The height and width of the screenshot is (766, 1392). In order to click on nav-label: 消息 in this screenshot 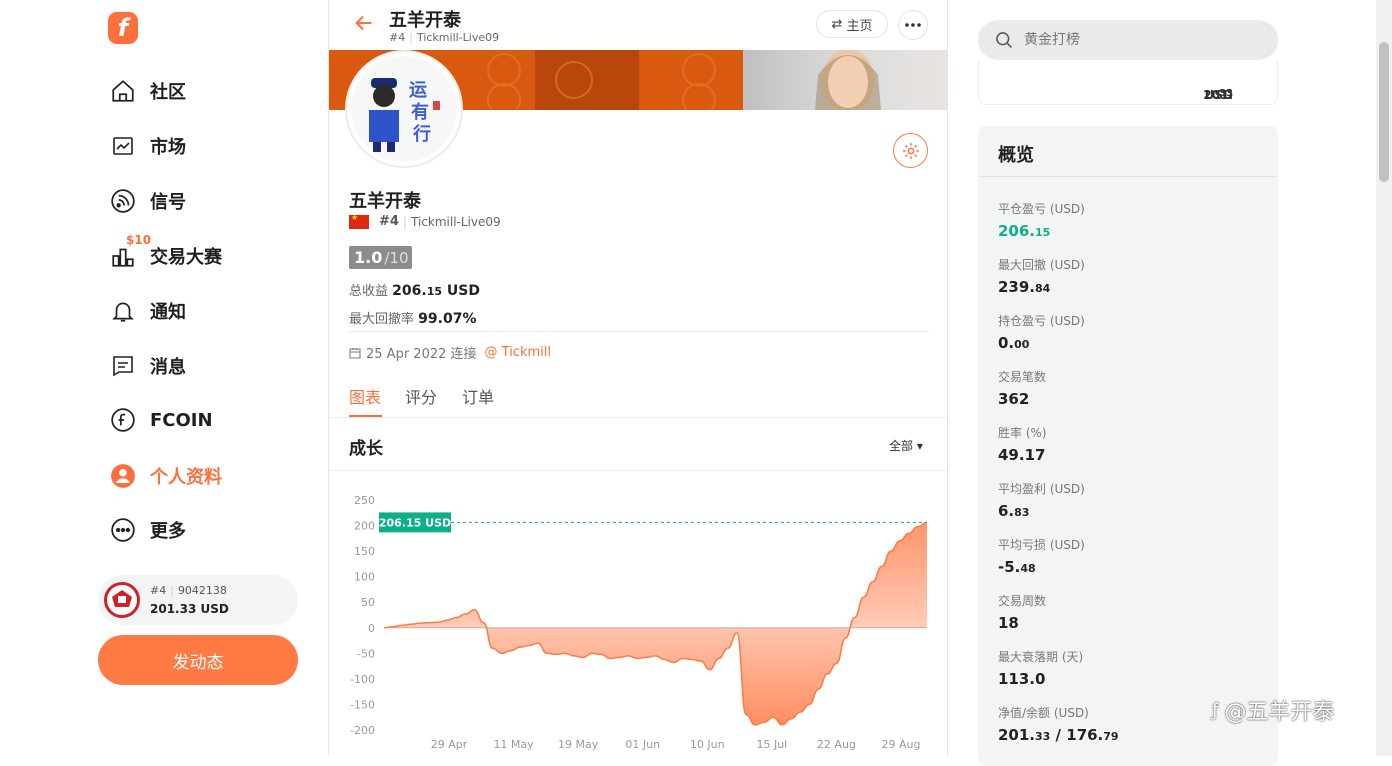, I will do `click(168, 367)`.